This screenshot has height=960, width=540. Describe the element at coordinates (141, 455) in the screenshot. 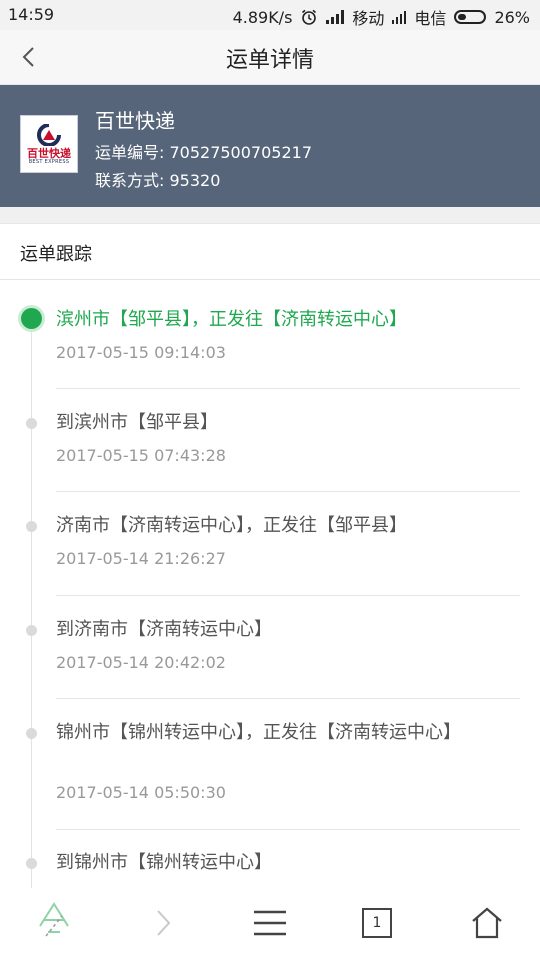

I see `event-time: 2017-05-15 07:43:28` at that location.